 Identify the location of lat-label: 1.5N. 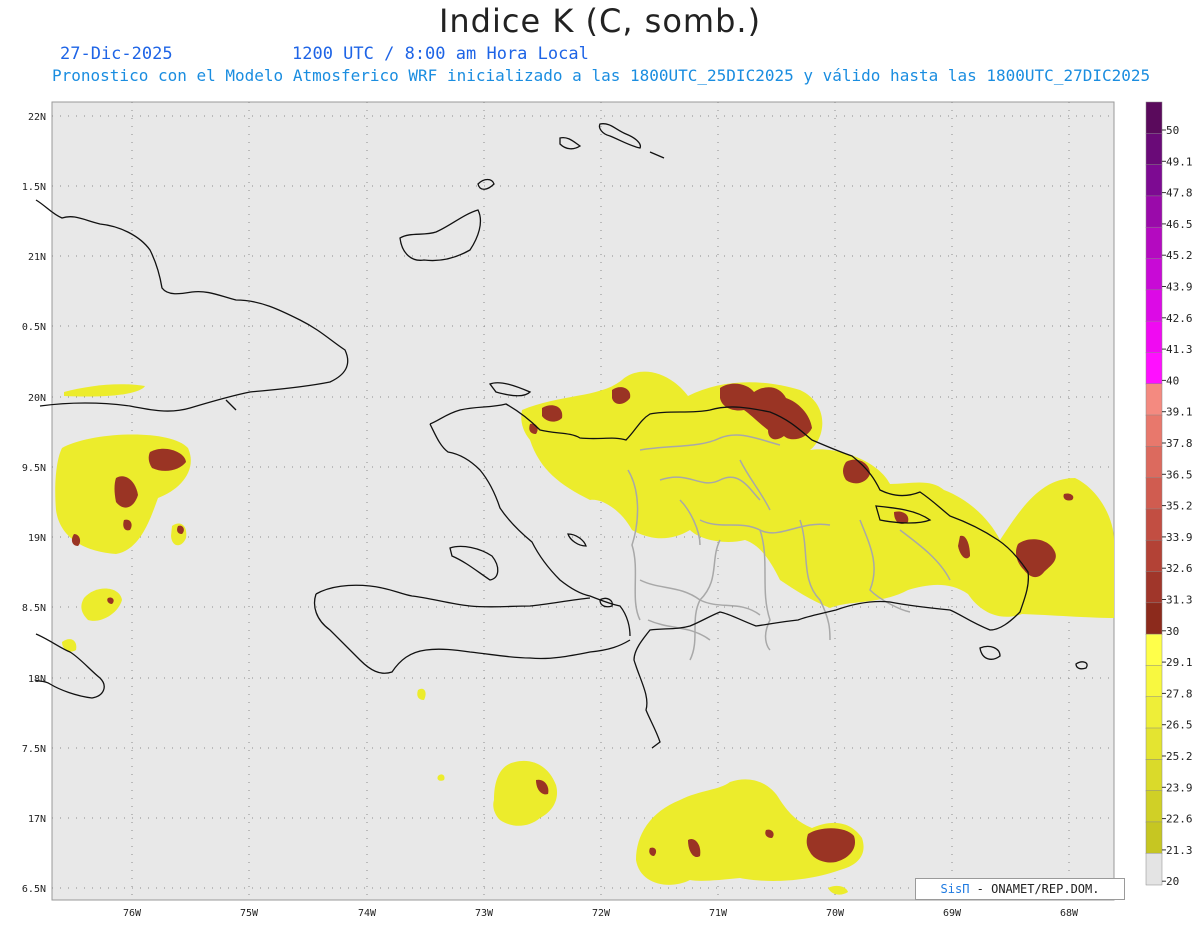
(34, 187).